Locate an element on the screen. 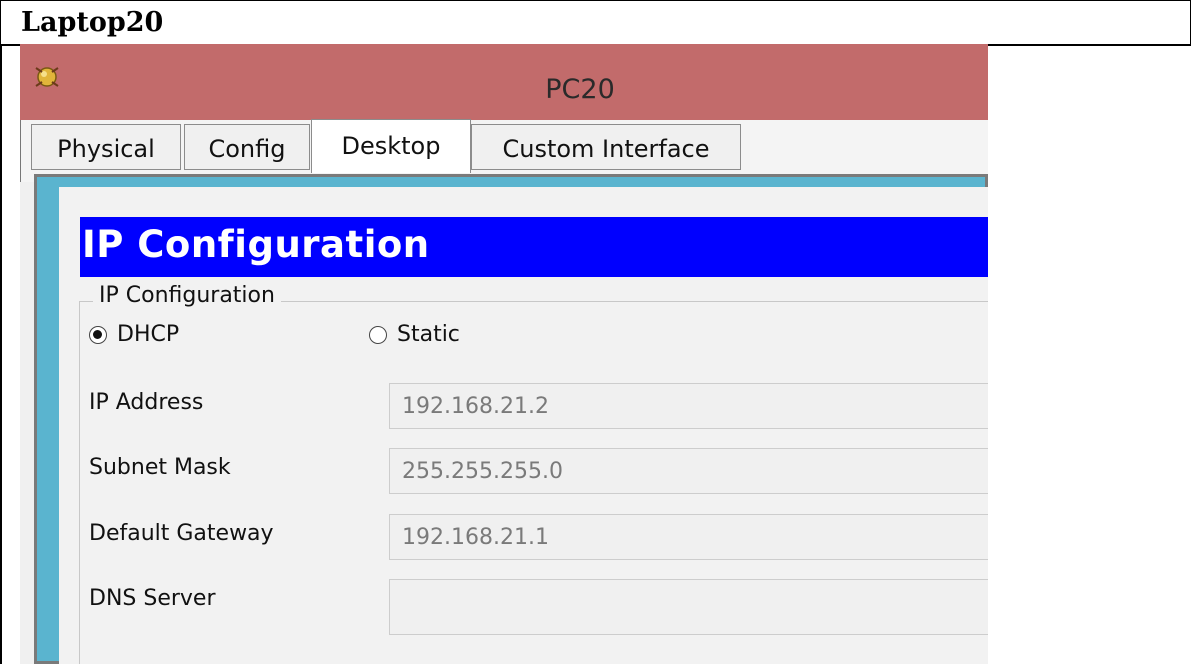  tab-physical: Physical is located at coordinates (106, 147).